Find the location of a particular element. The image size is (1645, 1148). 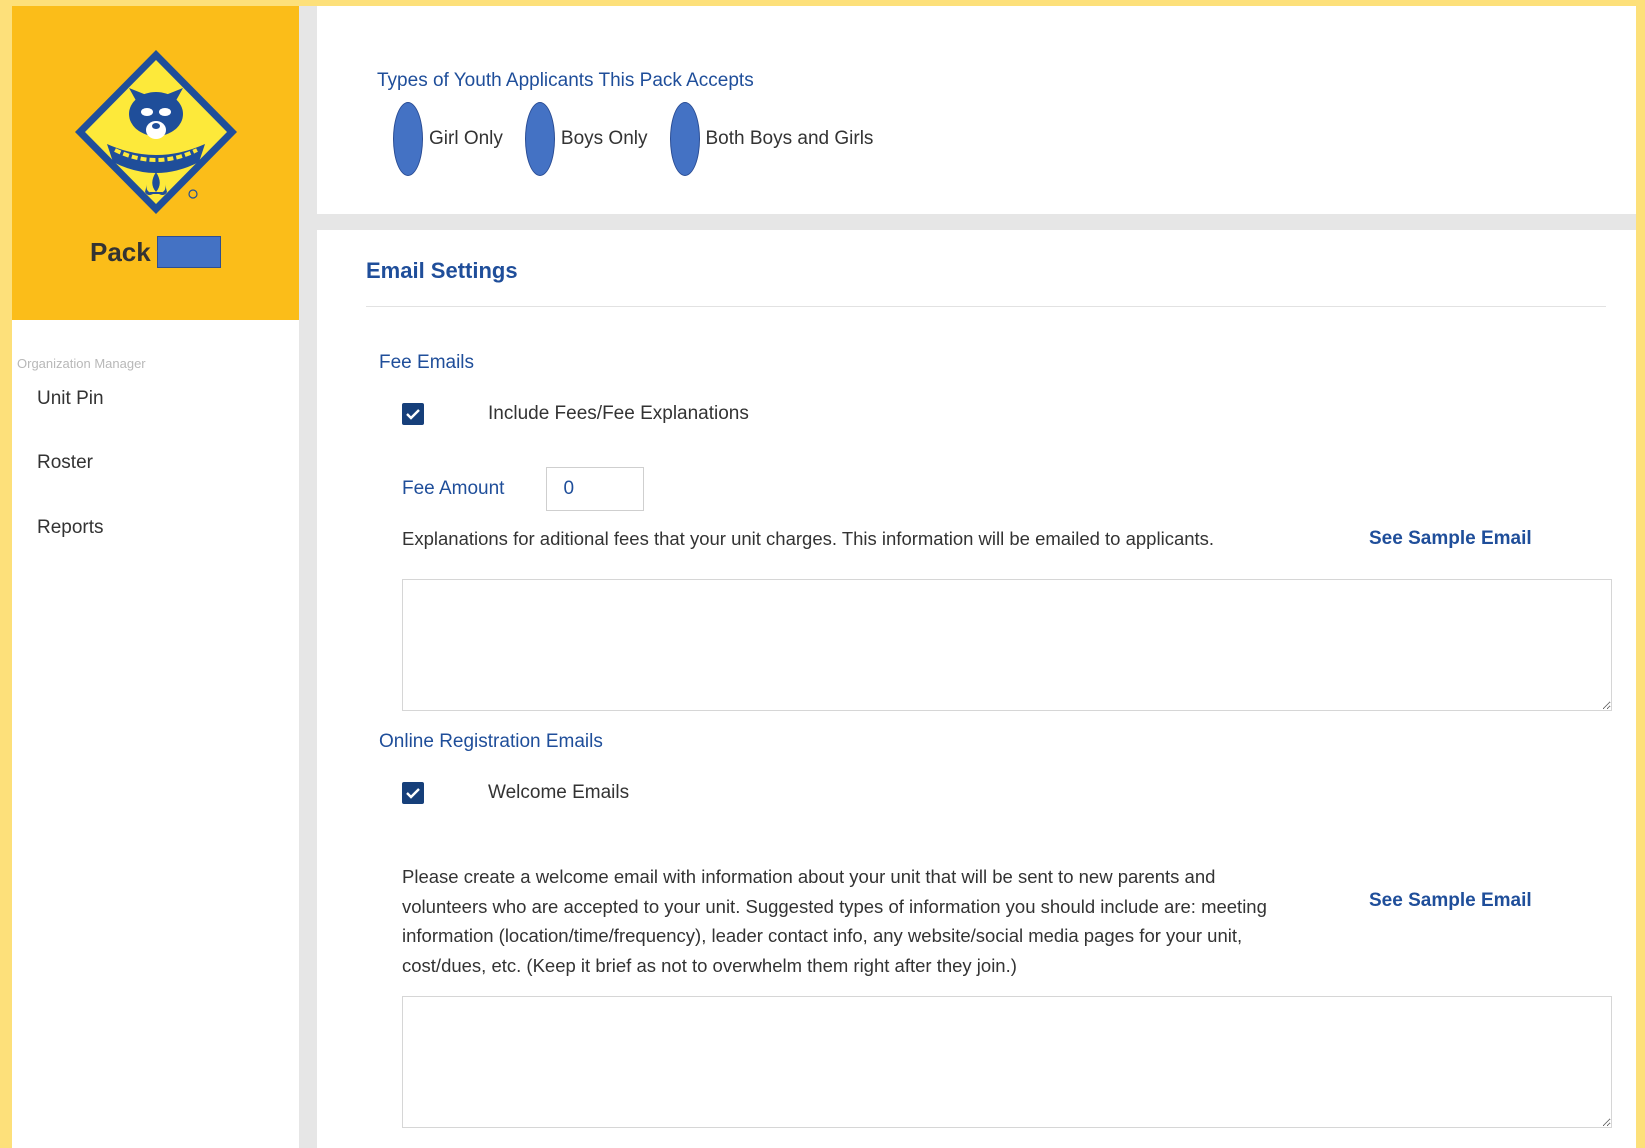

include-fees-checkbox is located at coordinates (413, 414).